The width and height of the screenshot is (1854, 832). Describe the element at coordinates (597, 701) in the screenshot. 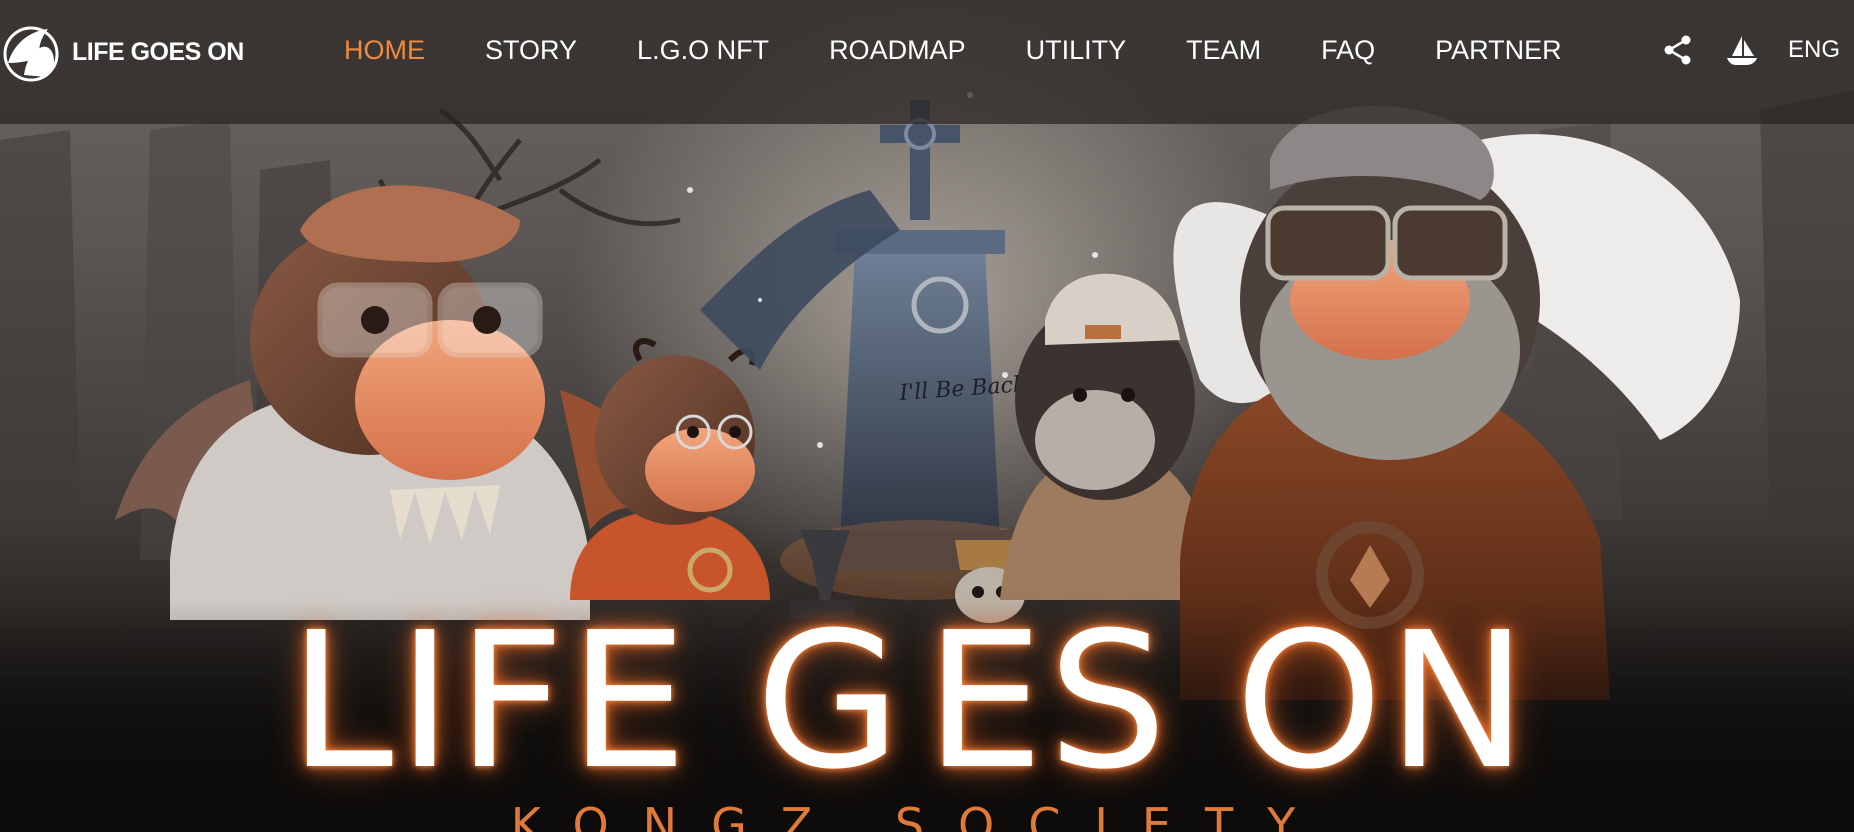

I see `hero-title-part1: LIFE G` at that location.